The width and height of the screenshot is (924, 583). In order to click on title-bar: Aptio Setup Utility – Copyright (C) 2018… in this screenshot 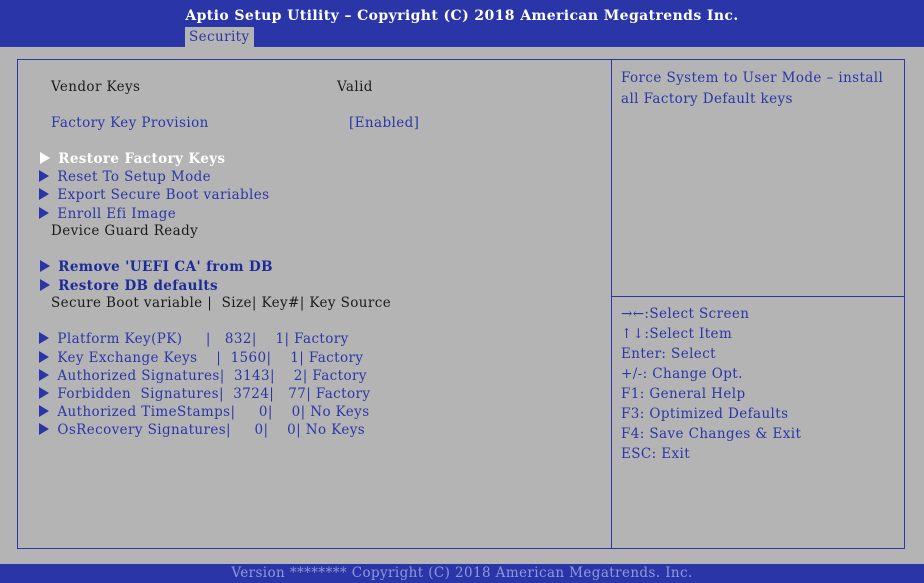, I will do `click(462, 23)`.